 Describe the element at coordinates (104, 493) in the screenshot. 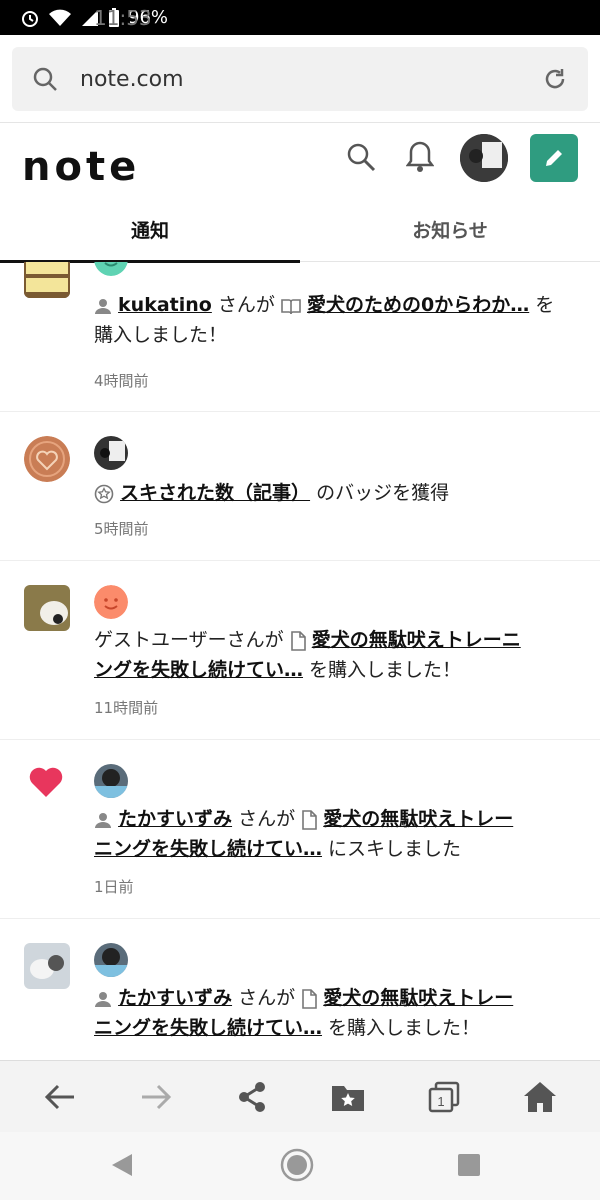

I see `badge-icon` at that location.